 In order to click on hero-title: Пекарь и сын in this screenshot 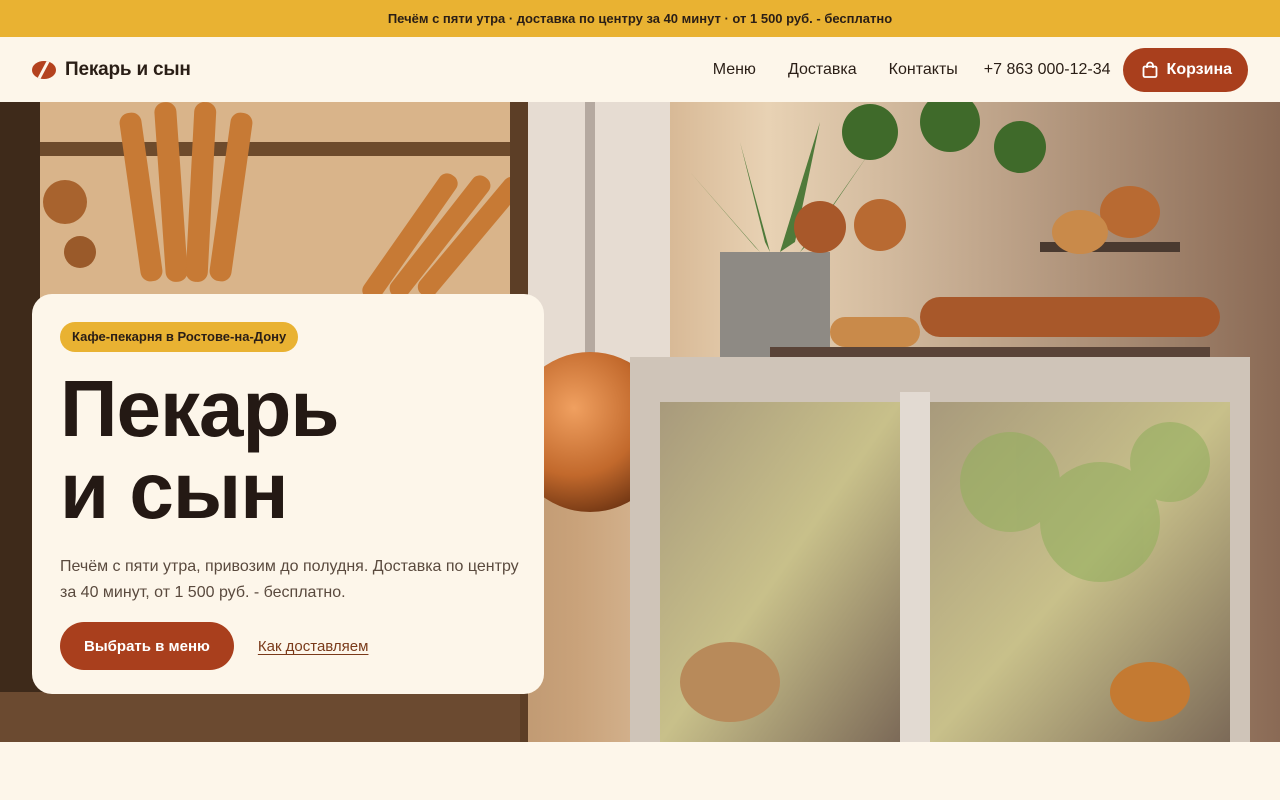, I will do `click(200, 449)`.